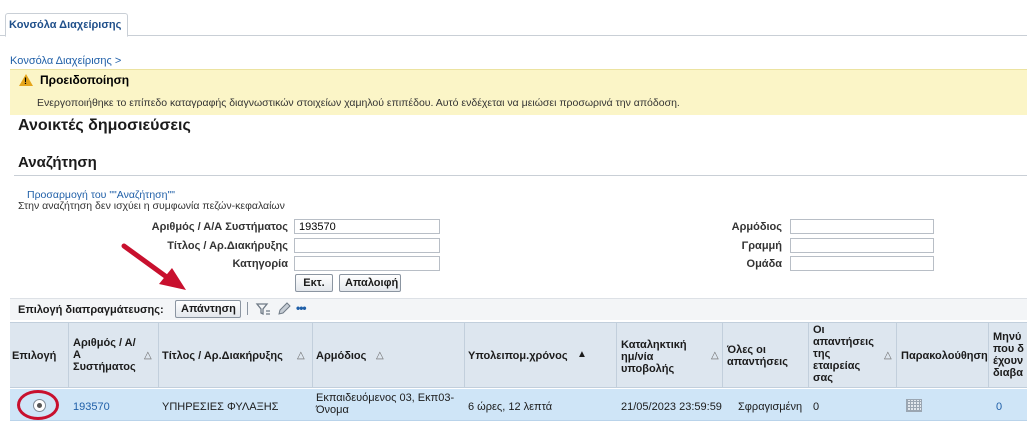 Image resolution: width=1027 pixels, height=421 pixels. Describe the element at coordinates (104, 355) in the screenshot. I see `header-system-no: Αριθμός / Α/ Α Συστήματος` at that location.